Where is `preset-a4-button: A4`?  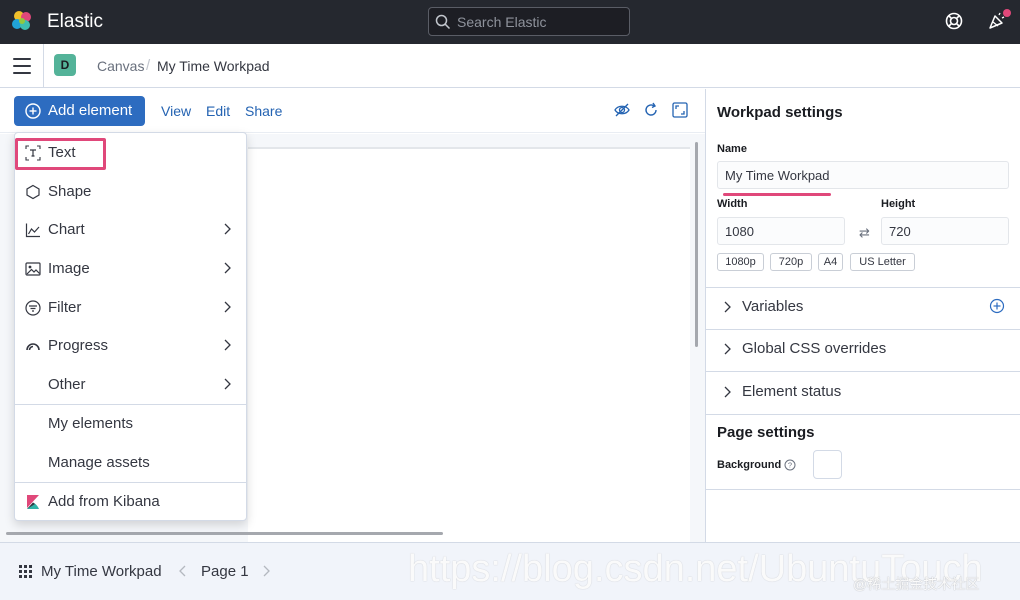 preset-a4-button: A4 is located at coordinates (830, 262).